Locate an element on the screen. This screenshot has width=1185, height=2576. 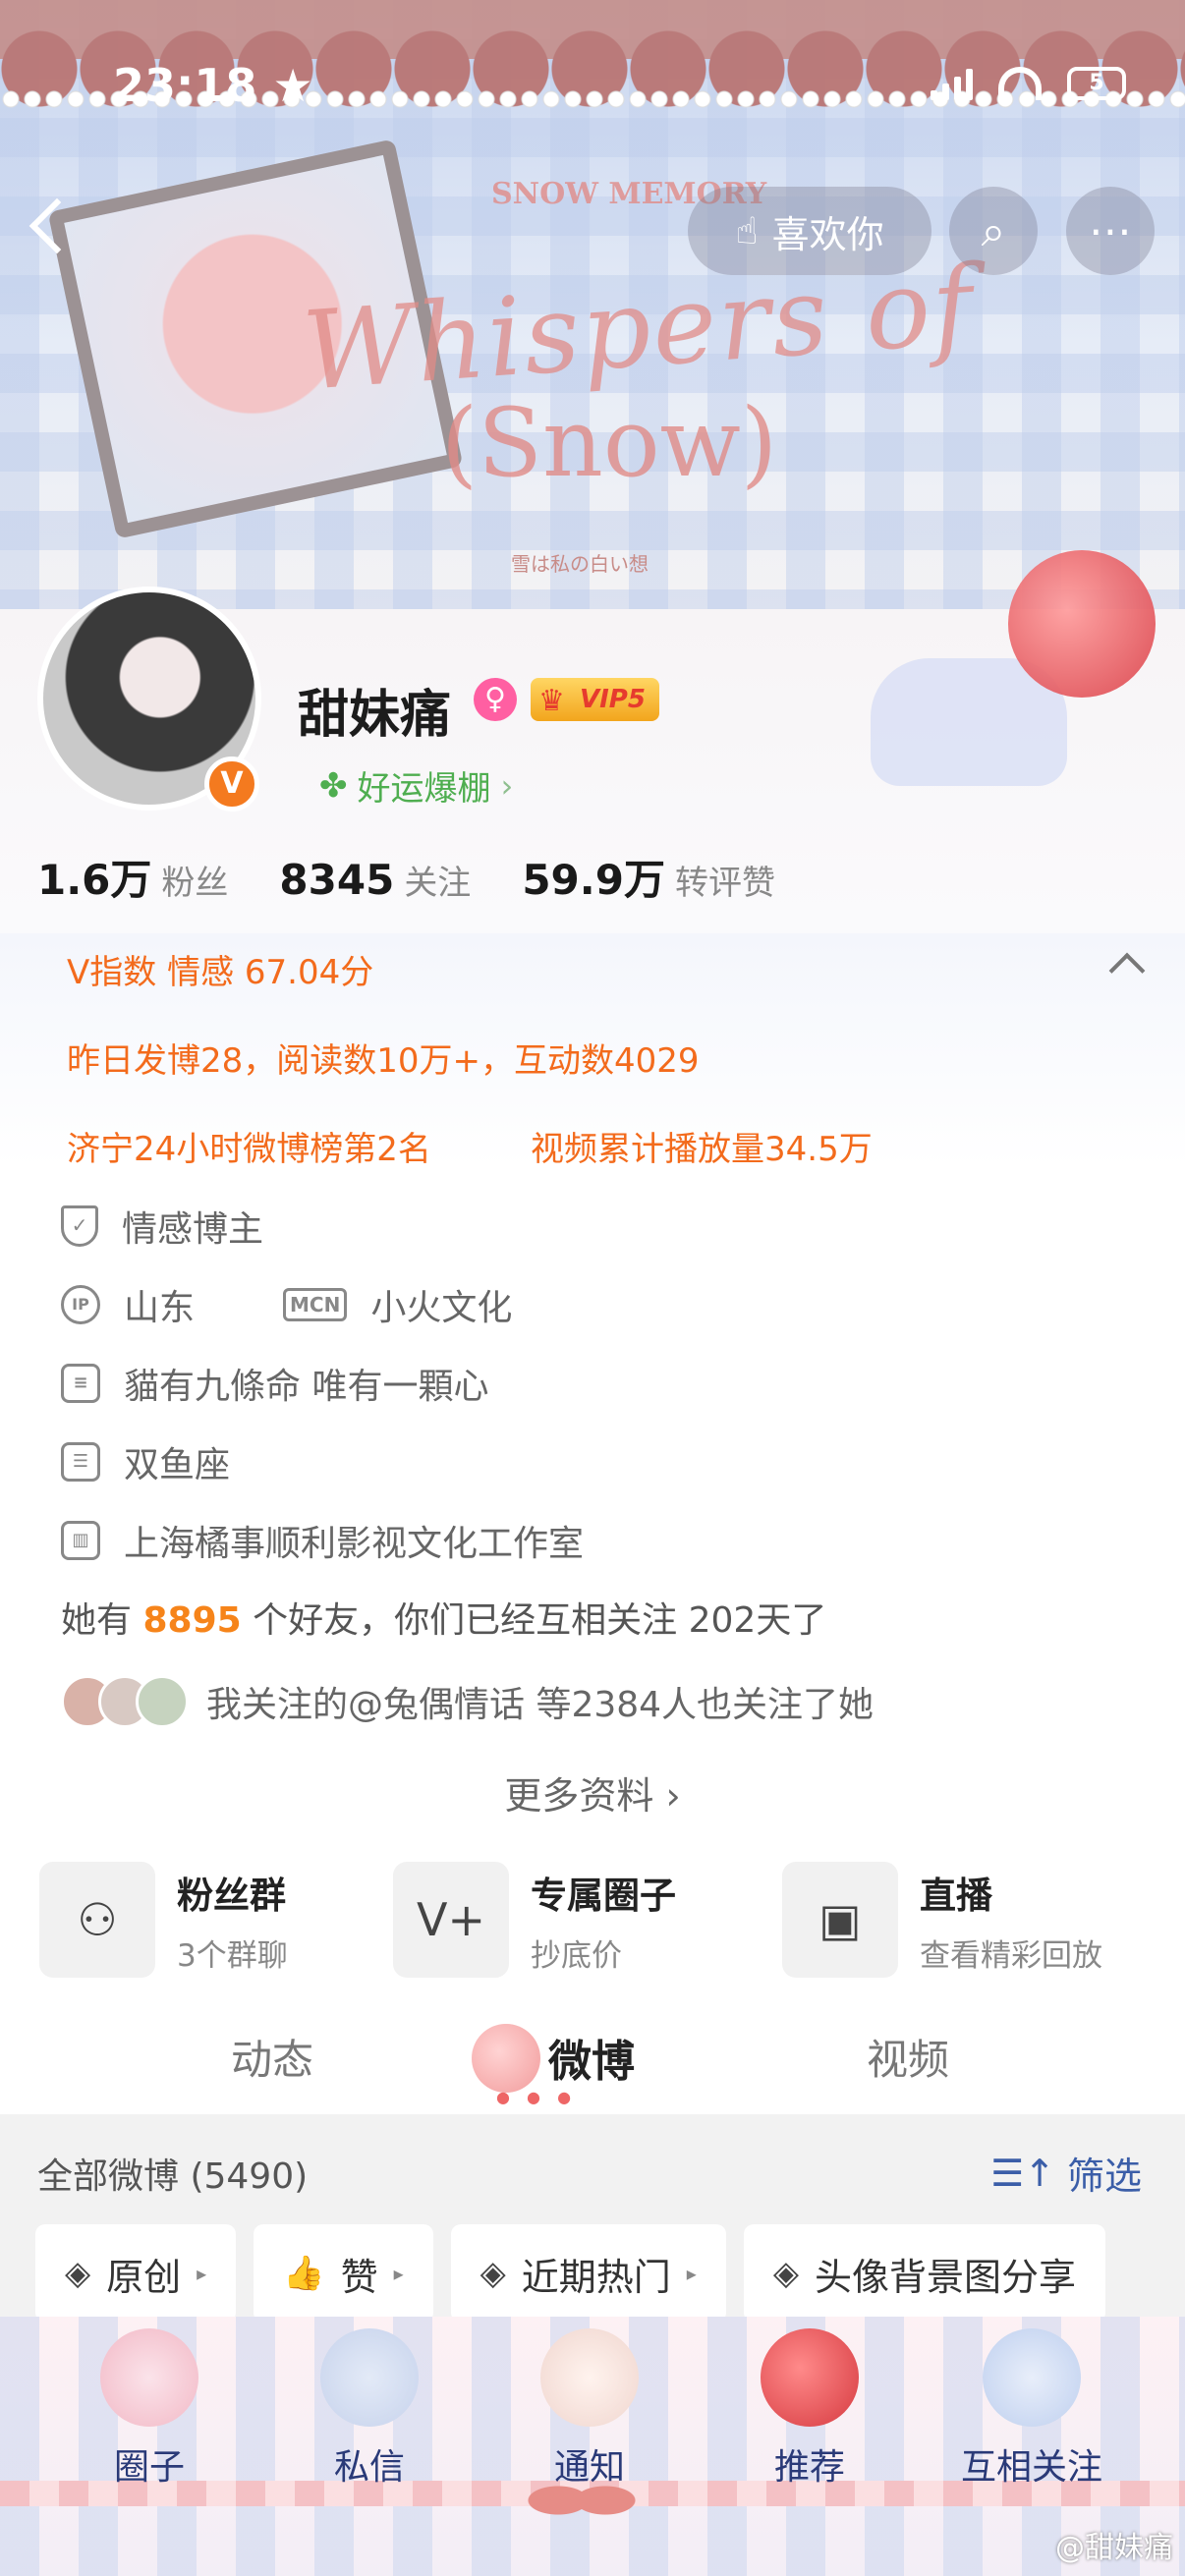
tab-activity: 动态 is located at coordinates (272, 2057).